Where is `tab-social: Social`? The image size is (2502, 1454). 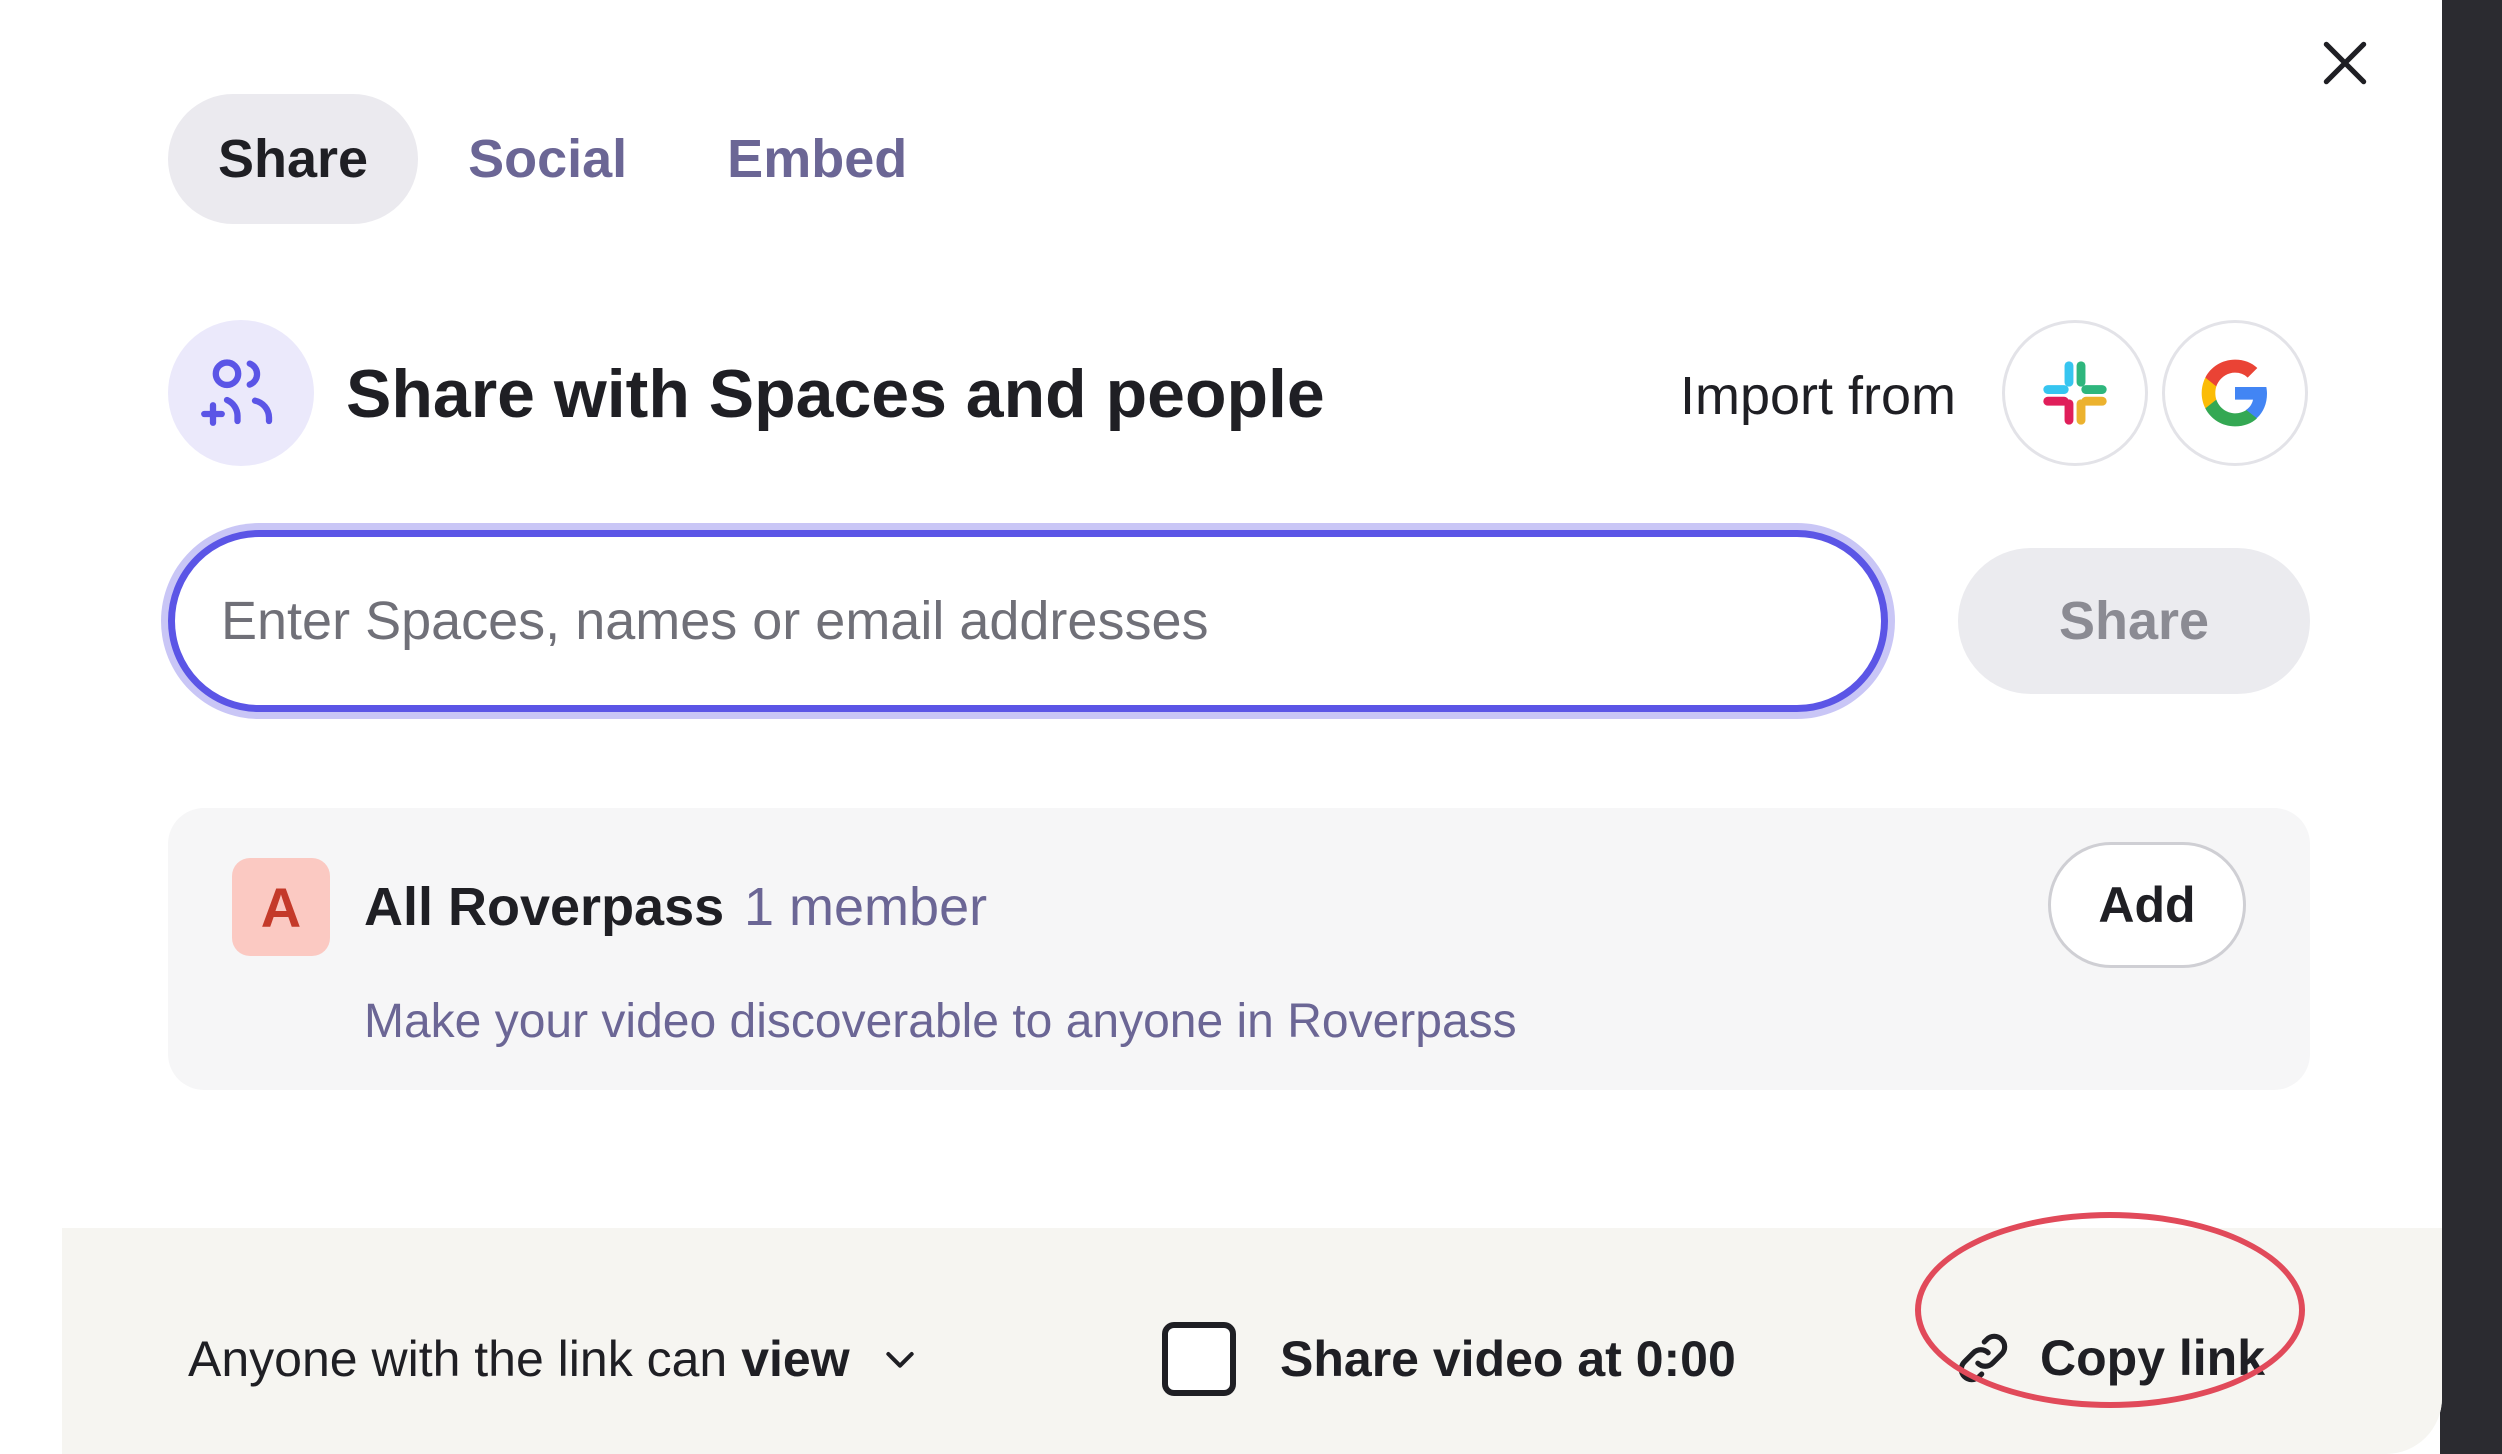 tab-social: Social is located at coordinates (547, 159).